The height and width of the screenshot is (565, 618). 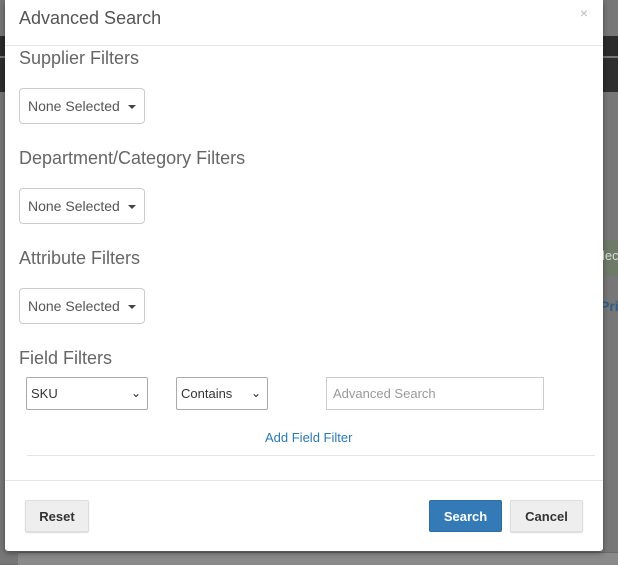 I want to click on reset-button: Reset, so click(x=57, y=516).